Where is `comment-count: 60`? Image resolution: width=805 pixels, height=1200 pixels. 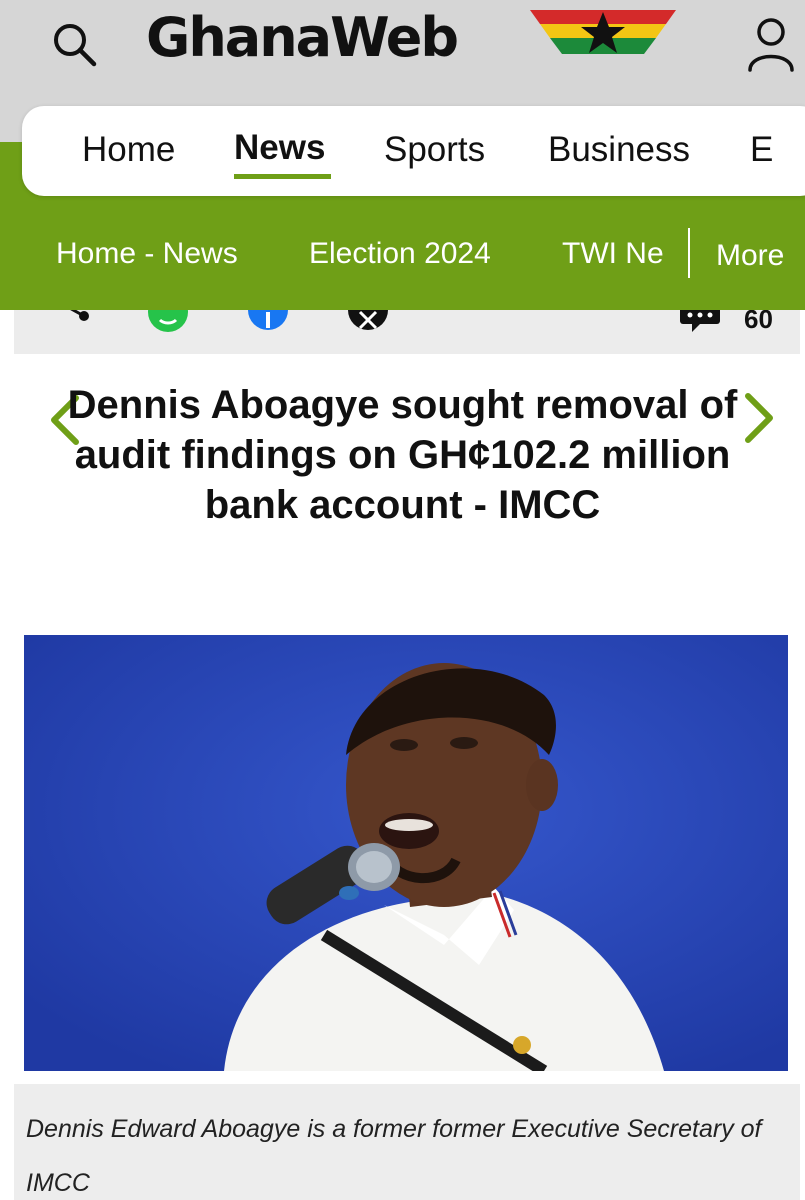 comment-count: 60 is located at coordinates (758, 322).